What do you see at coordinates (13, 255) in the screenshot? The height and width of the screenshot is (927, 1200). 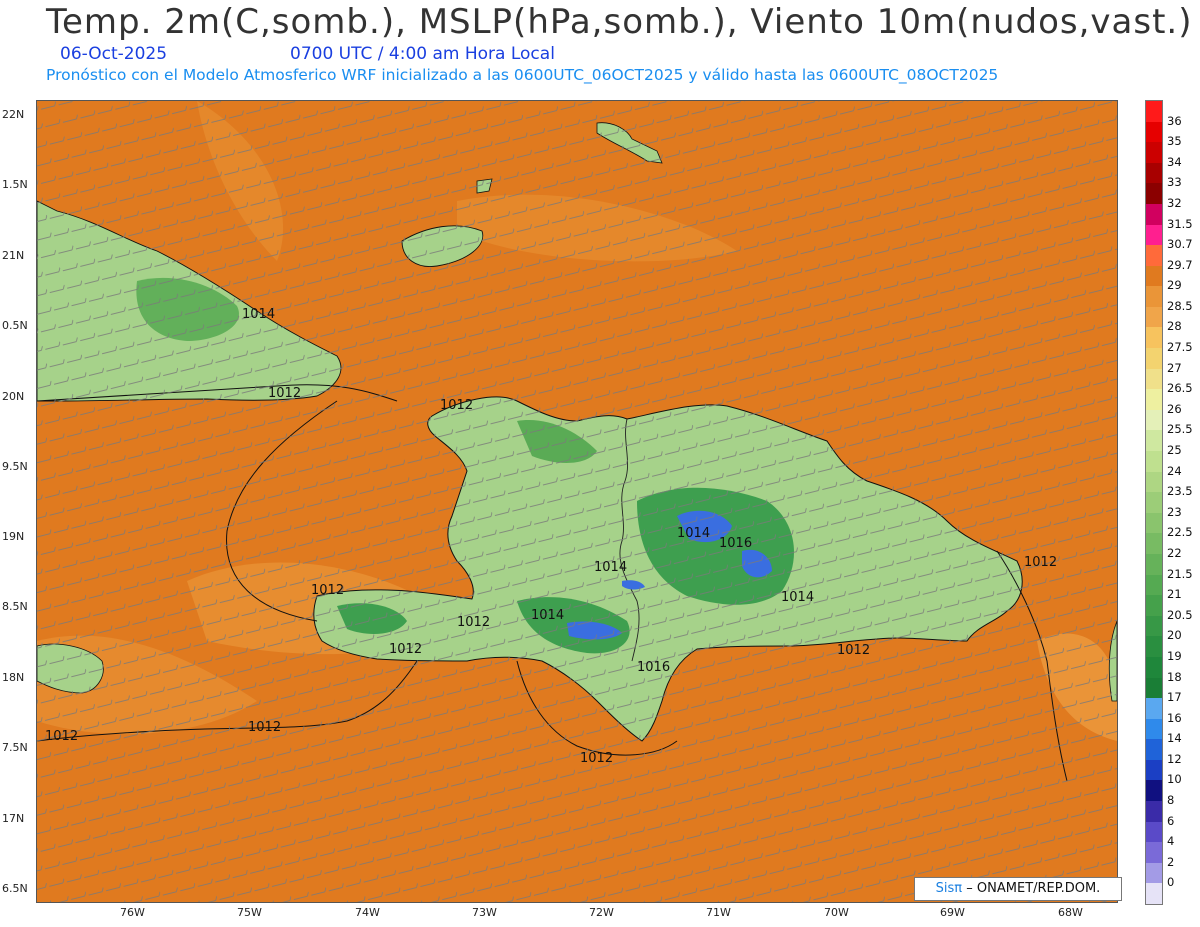 I see `lat-label: 21N` at bounding box center [13, 255].